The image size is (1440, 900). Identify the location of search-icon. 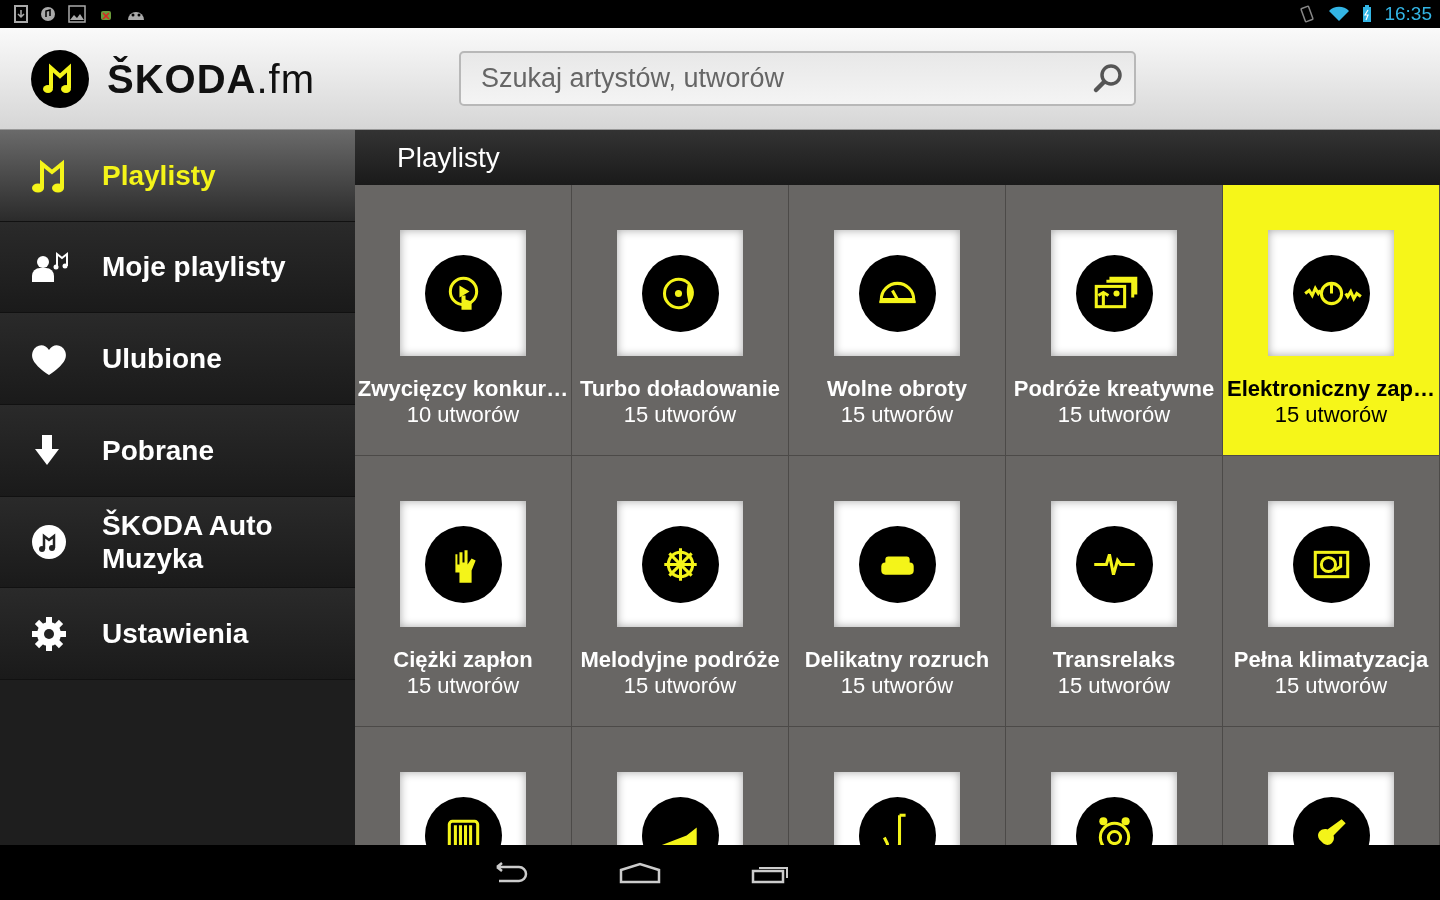
(1108, 78).